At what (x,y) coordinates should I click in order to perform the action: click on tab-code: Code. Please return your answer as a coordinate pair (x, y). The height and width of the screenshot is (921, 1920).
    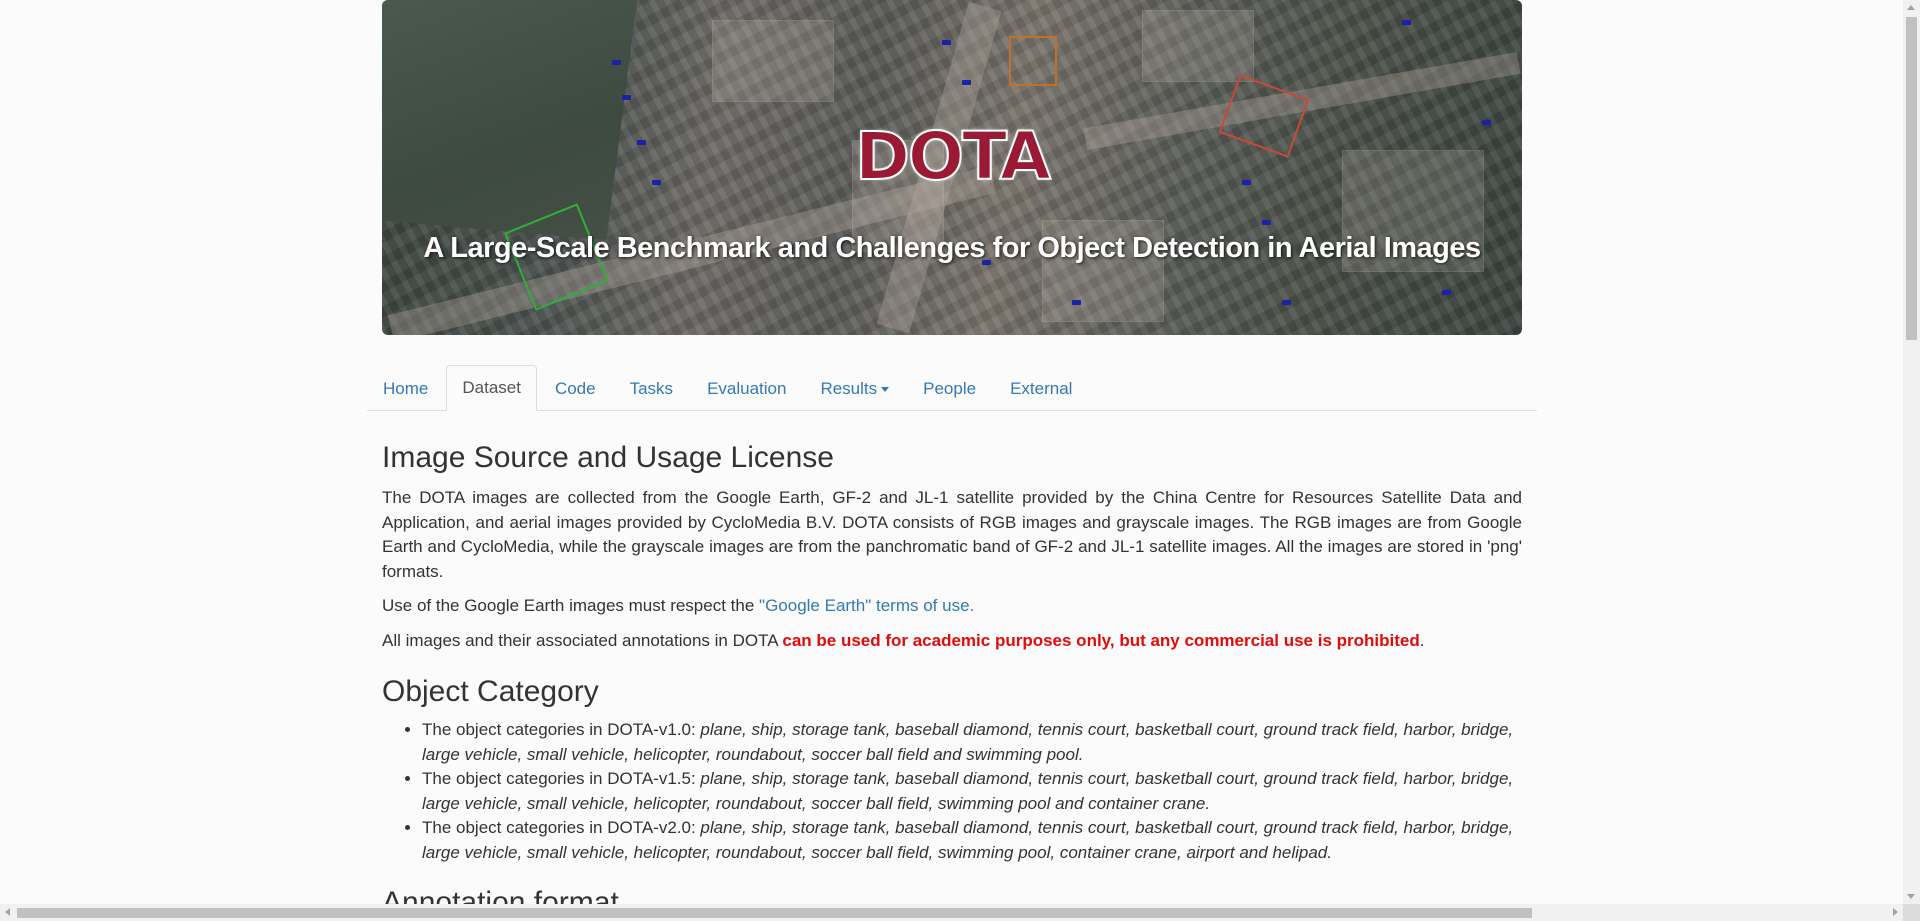
    Looking at the image, I should click on (575, 388).